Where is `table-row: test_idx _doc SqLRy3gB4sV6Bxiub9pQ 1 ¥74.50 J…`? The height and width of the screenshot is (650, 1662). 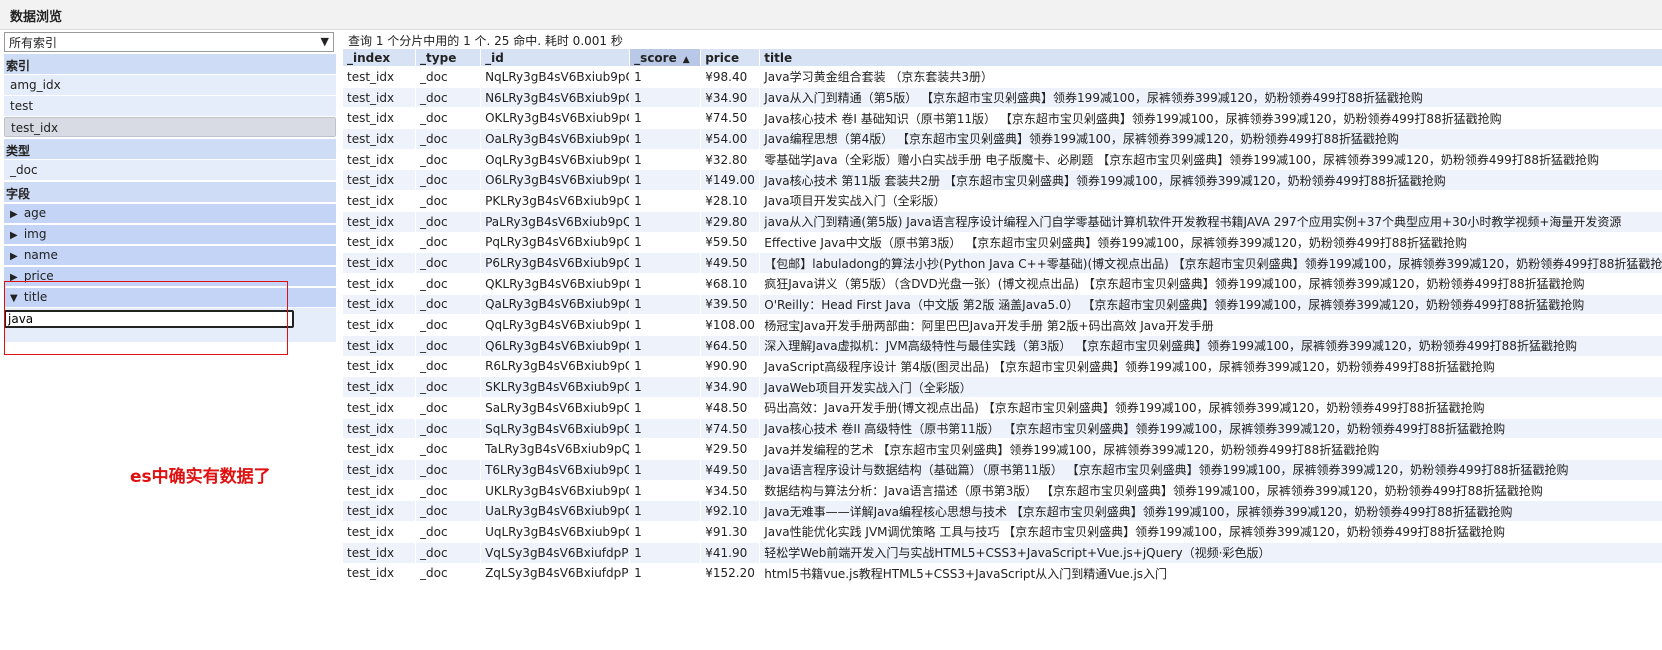 table-row: test_idx _doc SqLRy3gB4sV6Bxiub9pQ 1 ¥74.50 J… is located at coordinates (1002, 428).